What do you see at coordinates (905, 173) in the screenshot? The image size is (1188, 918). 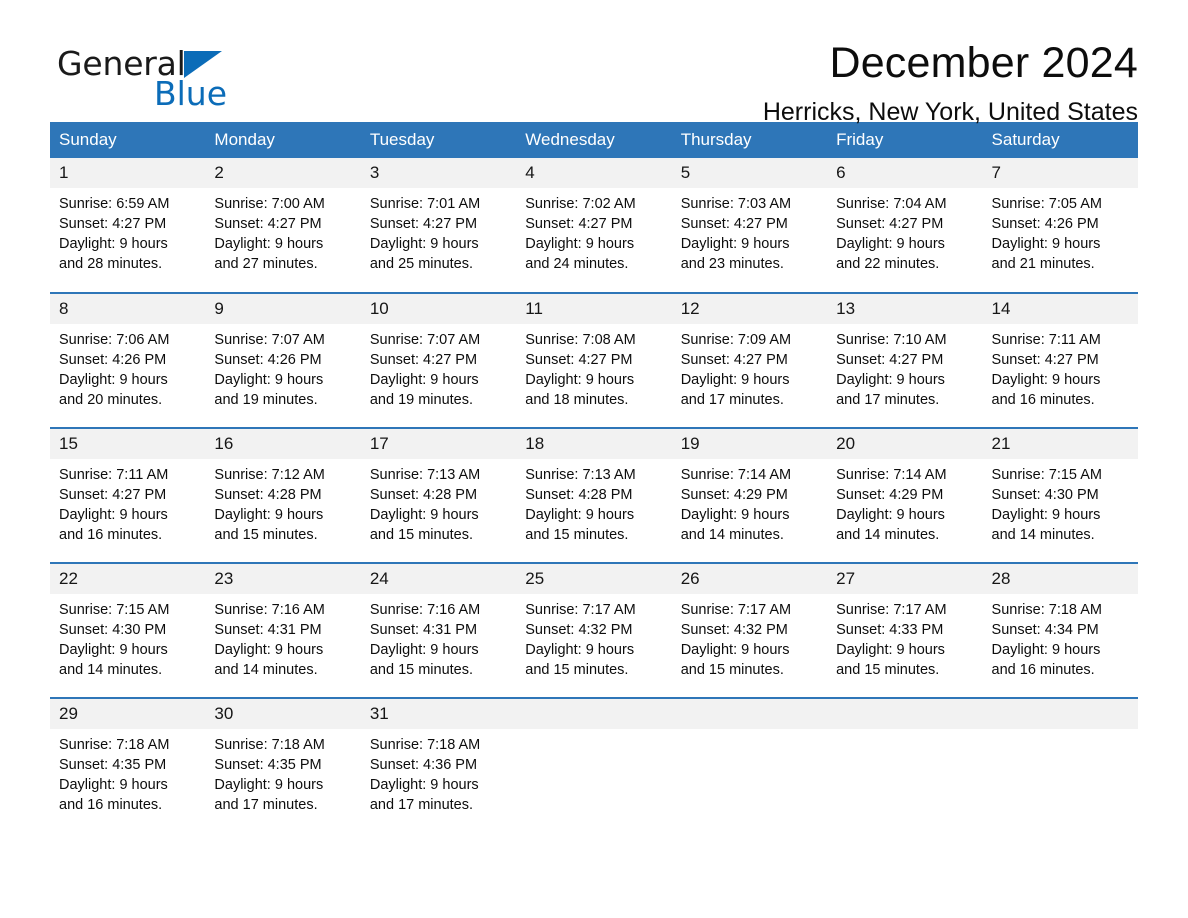 I see `day-number: 6` at bounding box center [905, 173].